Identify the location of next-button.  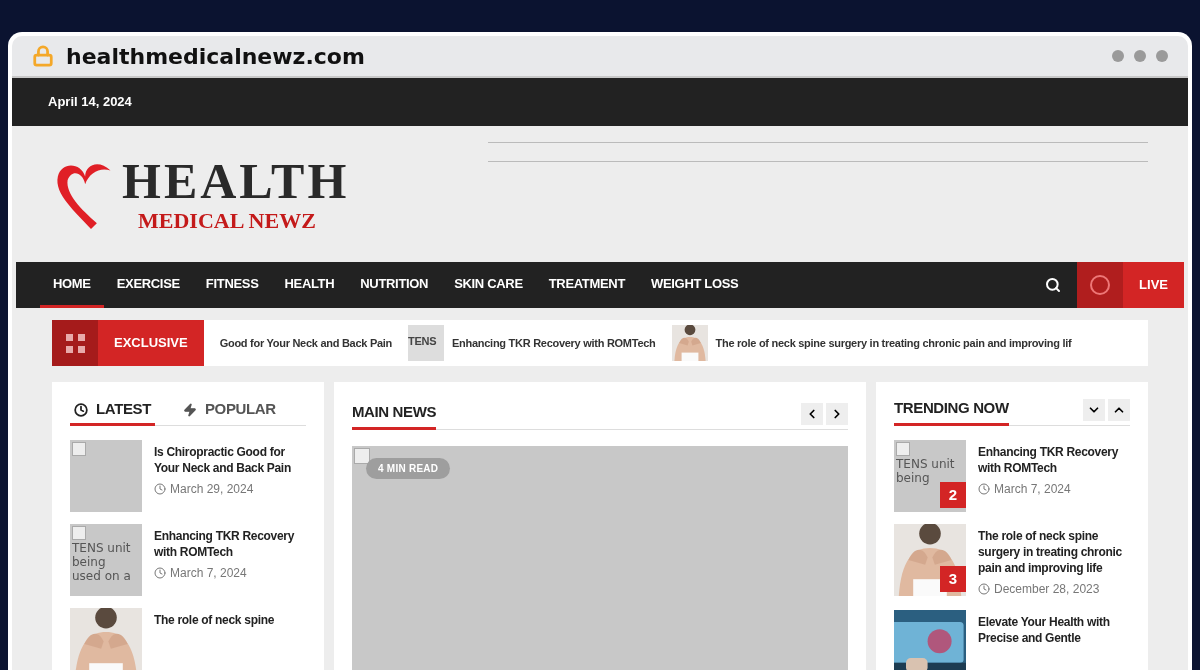
(837, 414).